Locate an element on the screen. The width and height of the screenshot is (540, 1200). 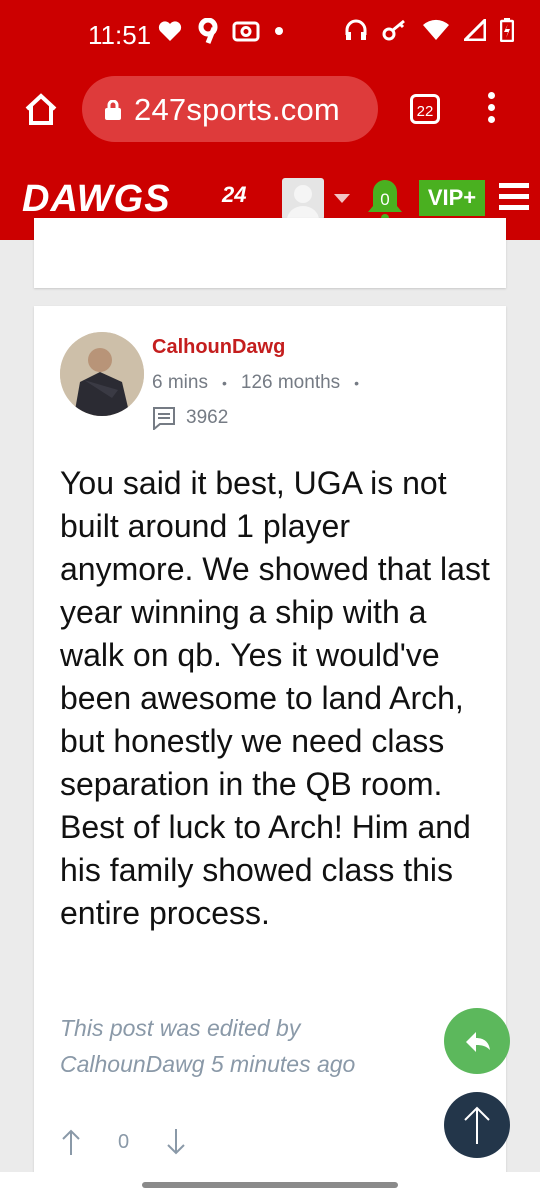
user-avatar is located at coordinates (102, 374).